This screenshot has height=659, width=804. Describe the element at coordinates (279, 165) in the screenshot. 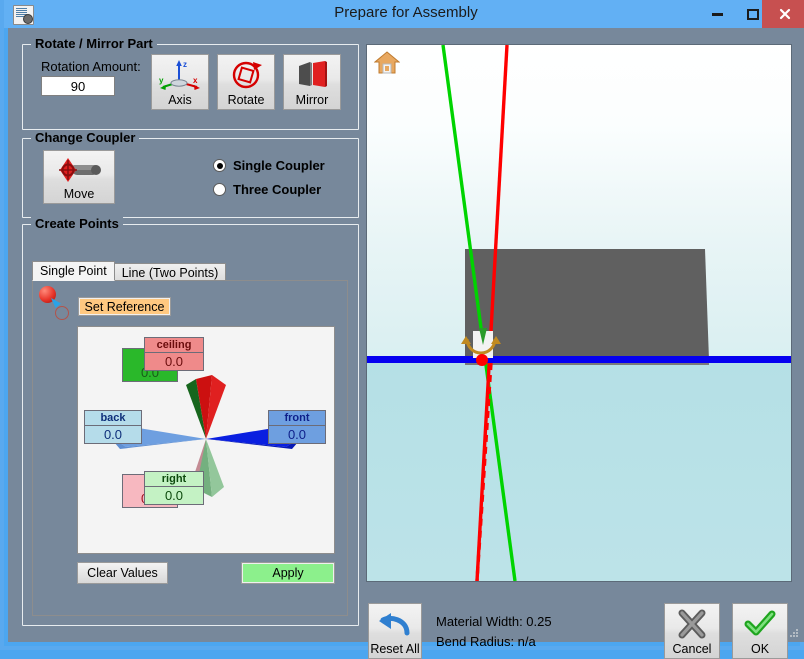

I see `radio-single-coupler-label: Single Coupler` at that location.